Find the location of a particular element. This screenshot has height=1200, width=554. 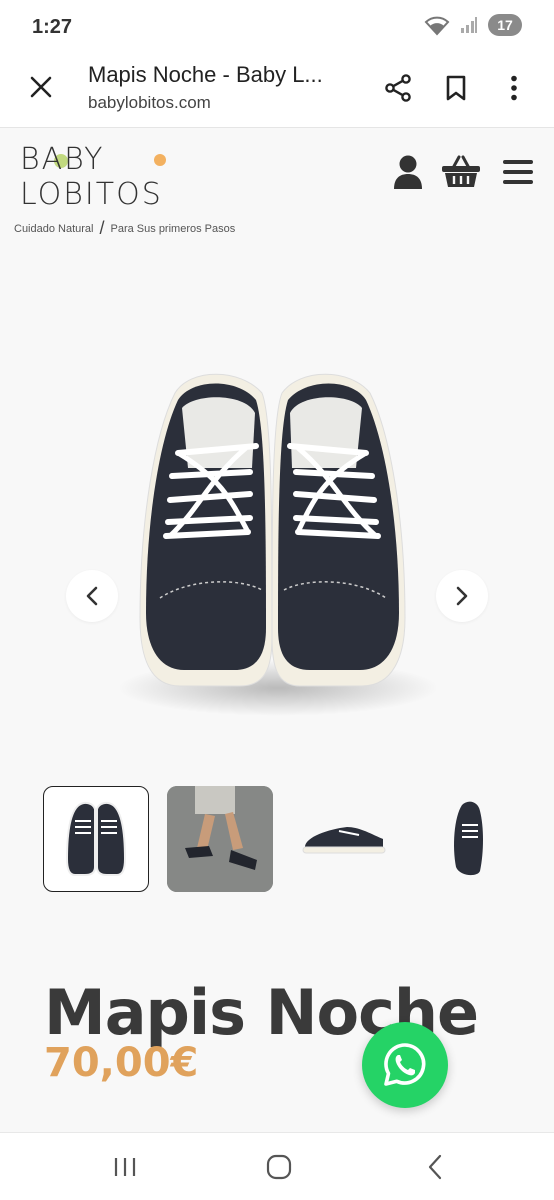

hamburger-icon is located at coordinates (518, 172).